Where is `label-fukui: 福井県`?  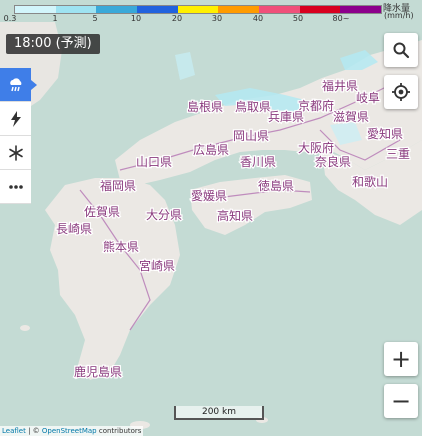 label-fukui: 福井県 is located at coordinates (340, 85).